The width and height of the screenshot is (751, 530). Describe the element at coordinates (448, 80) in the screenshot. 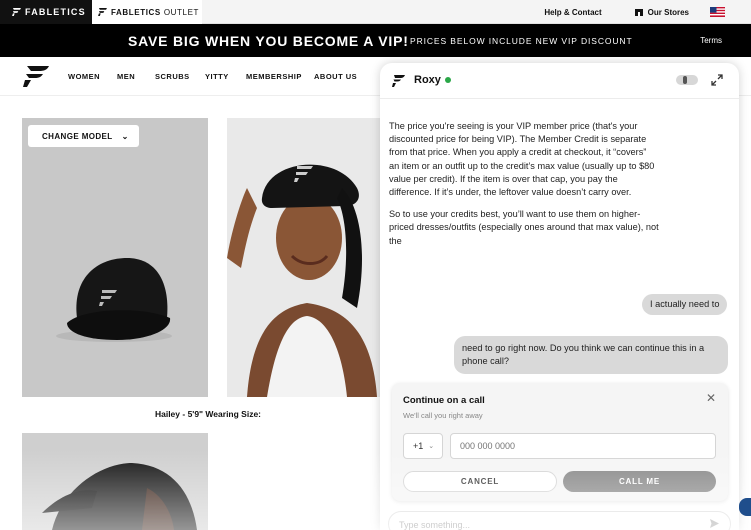

I see `online-status-icon` at that location.